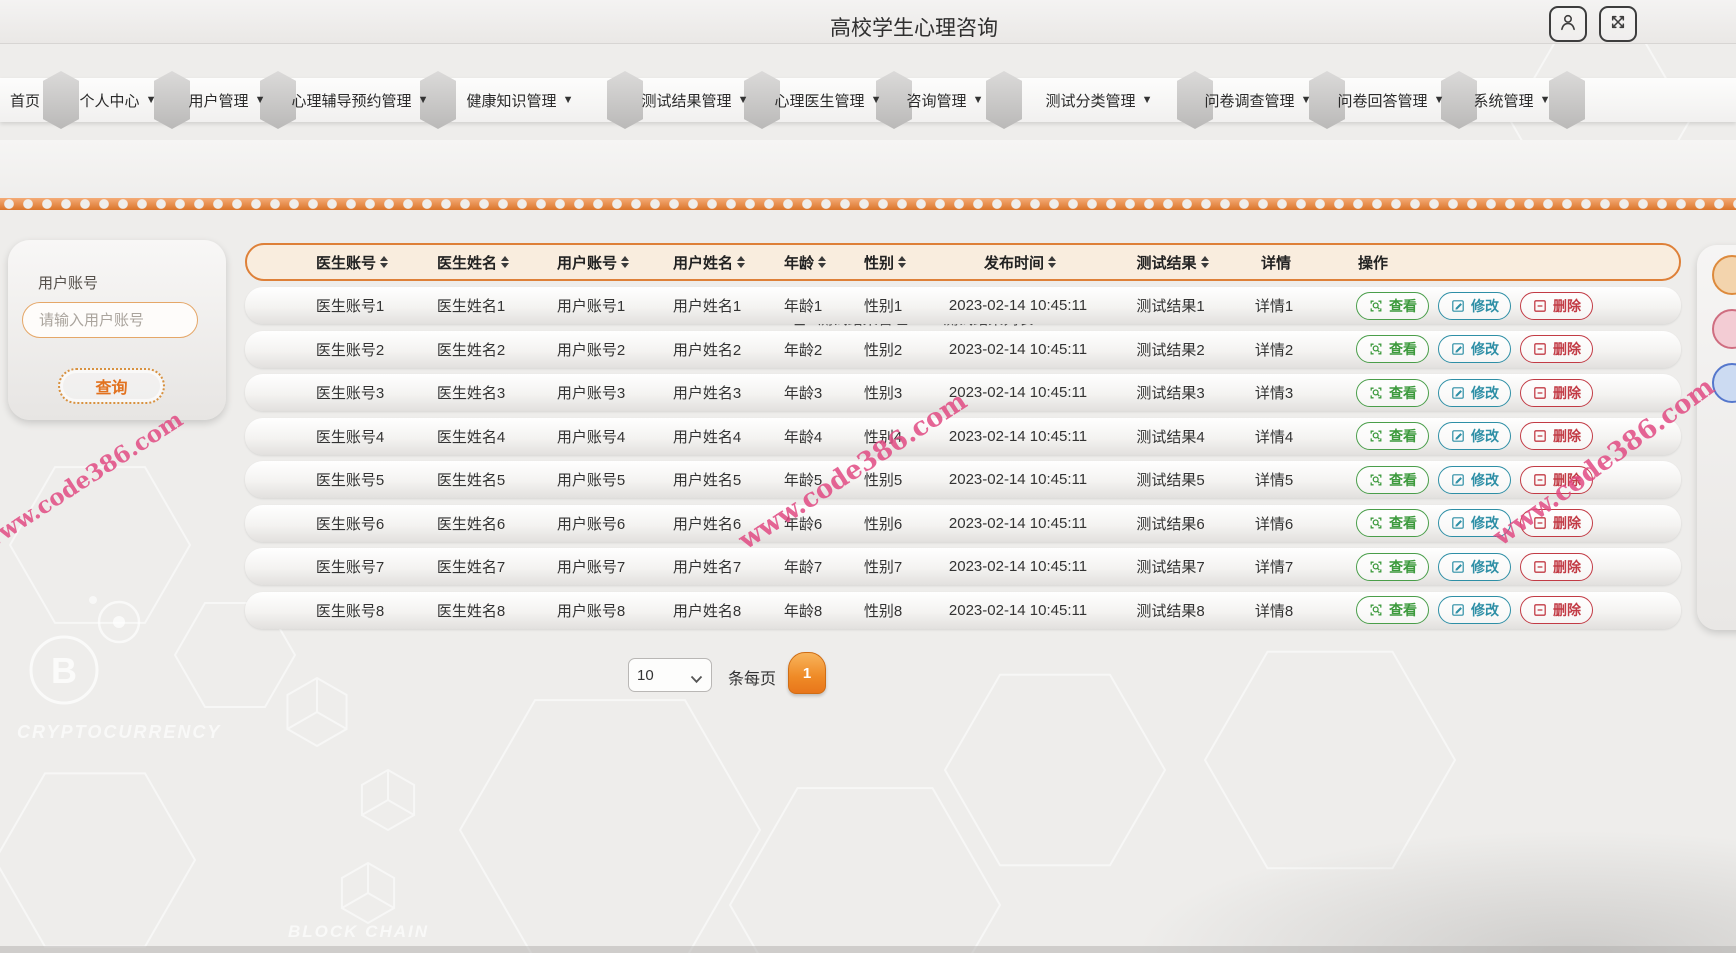  What do you see at coordinates (807, 673) in the screenshot?
I see `page-1-button: 1` at bounding box center [807, 673].